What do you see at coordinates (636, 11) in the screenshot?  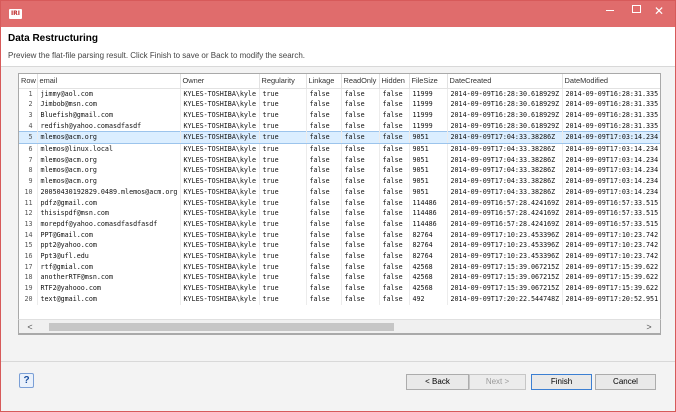 I see `maximize-button` at bounding box center [636, 11].